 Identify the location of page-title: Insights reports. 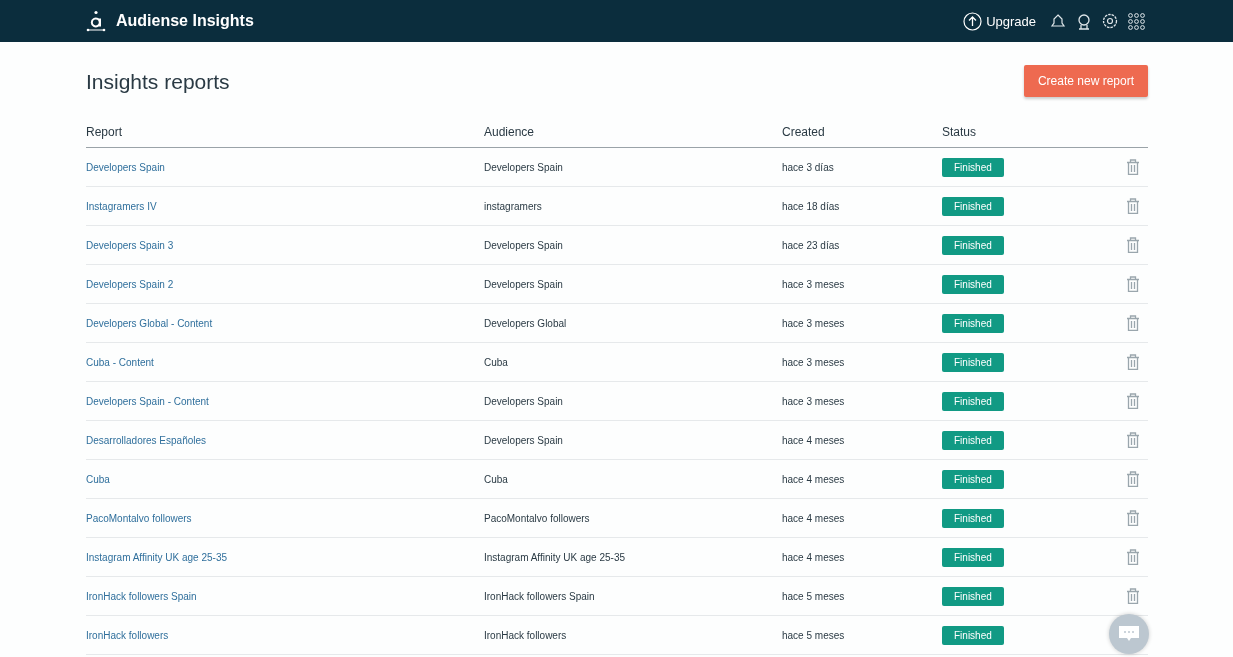
(158, 81).